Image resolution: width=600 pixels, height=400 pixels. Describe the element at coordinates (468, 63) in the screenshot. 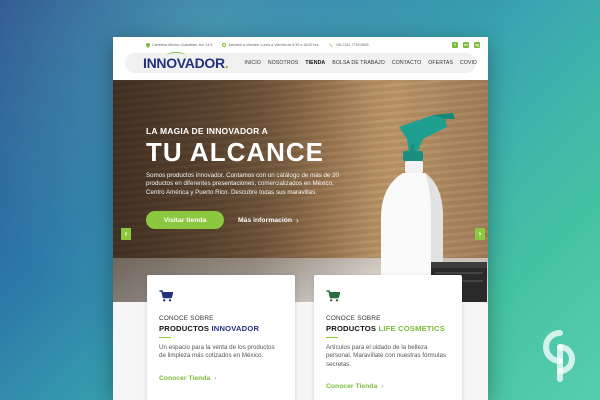

I see `nav-item-covid: Covid` at that location.